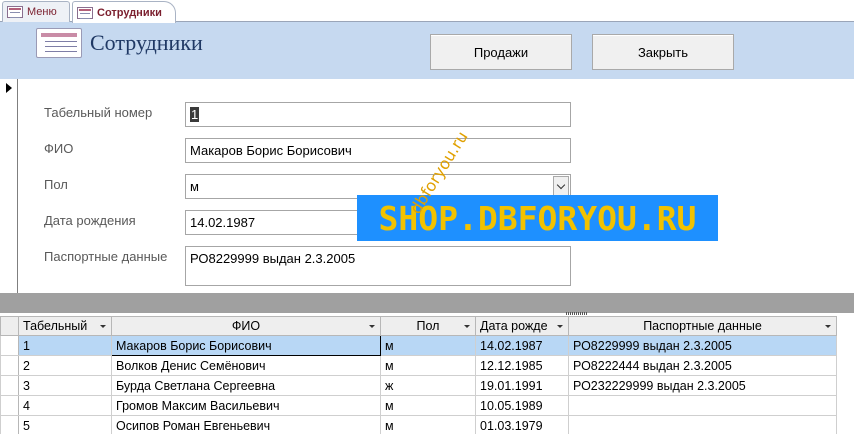 The width and height of the screenshot is (854, 434). I want to click on chevron-down-icon, so click(561, 185).